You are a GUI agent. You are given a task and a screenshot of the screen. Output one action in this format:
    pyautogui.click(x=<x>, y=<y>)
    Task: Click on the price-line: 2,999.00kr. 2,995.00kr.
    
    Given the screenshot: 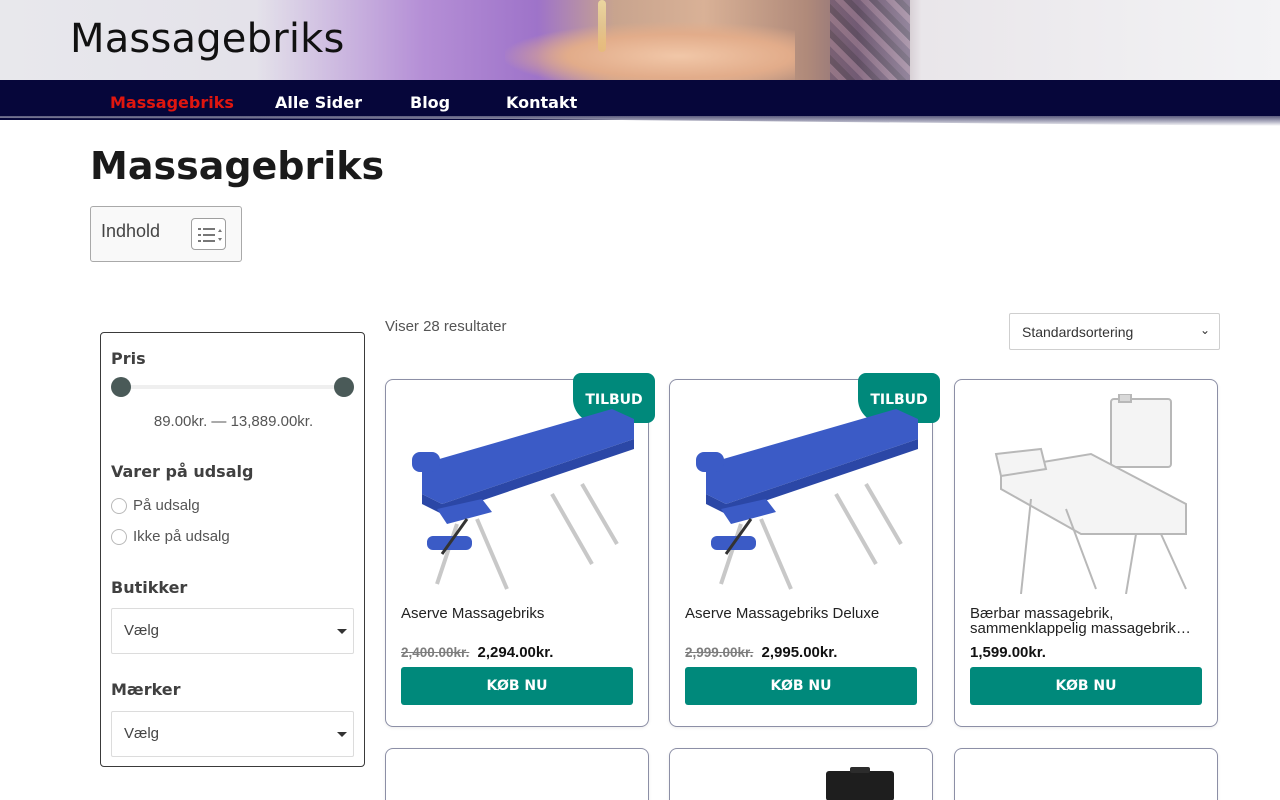 What is the action you would take?
    pyautogui.click(x=761, y=652)
    